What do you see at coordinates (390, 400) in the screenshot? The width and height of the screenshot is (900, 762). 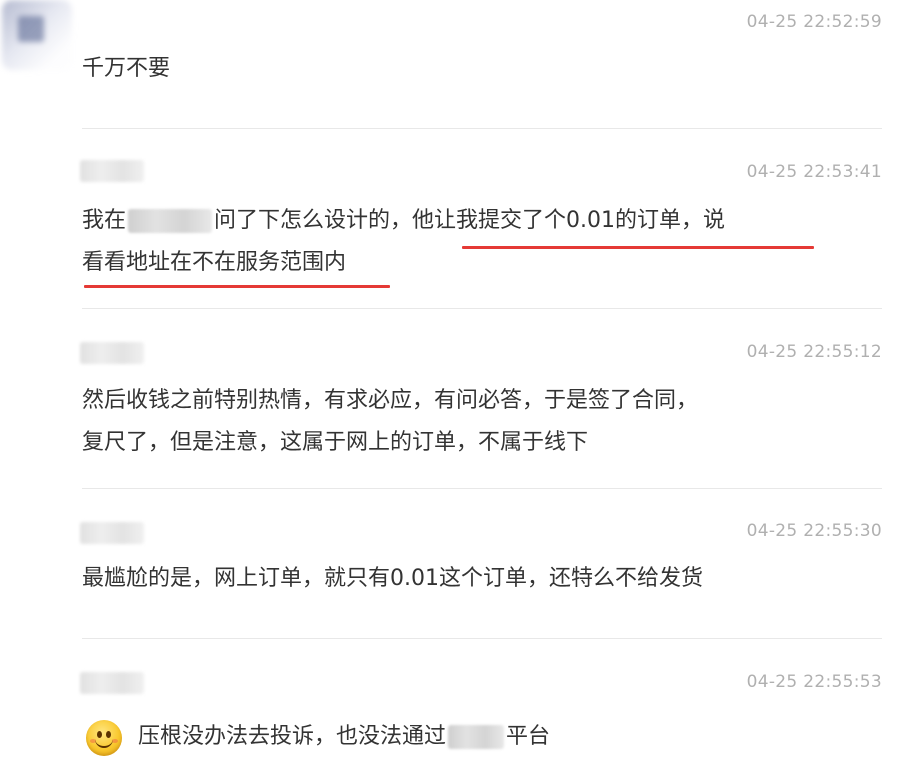 I see `comment-text-line: 然后收钱之前特别热情，有求必应，有问必答，于是签了合同，` at bounding box center [390, 400].